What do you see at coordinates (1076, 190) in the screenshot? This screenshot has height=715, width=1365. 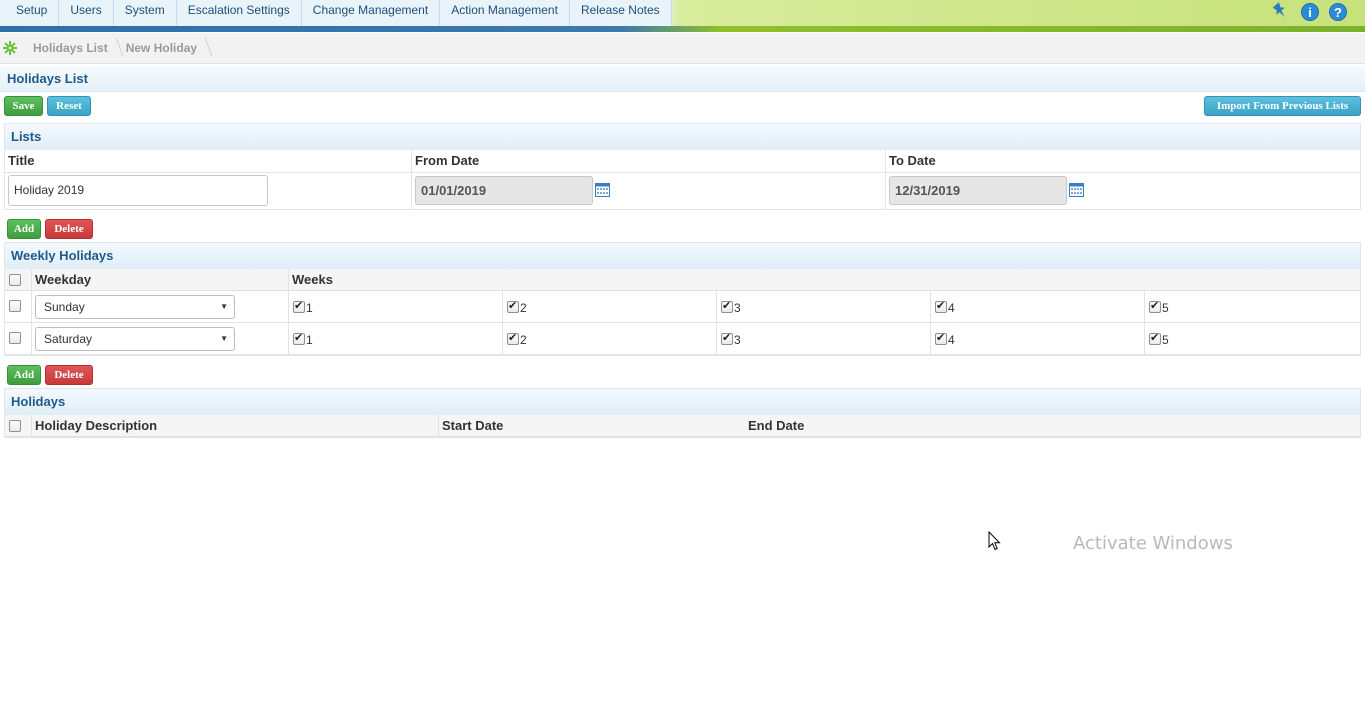 I see `to-date-calendar-icon` at bounding box center [1076, 190].